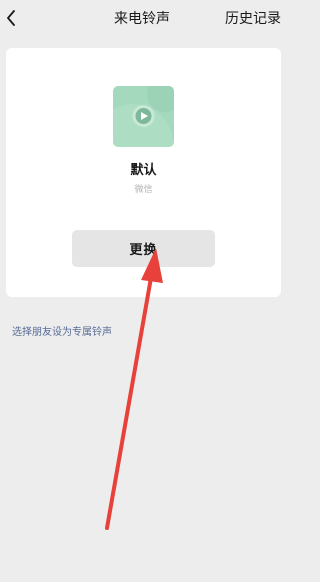 The height and width of the screenshot is (582, 320). I want to click on select-friend-ringtone-link: 选择朋友设为专属铃声, so click(62, 333).